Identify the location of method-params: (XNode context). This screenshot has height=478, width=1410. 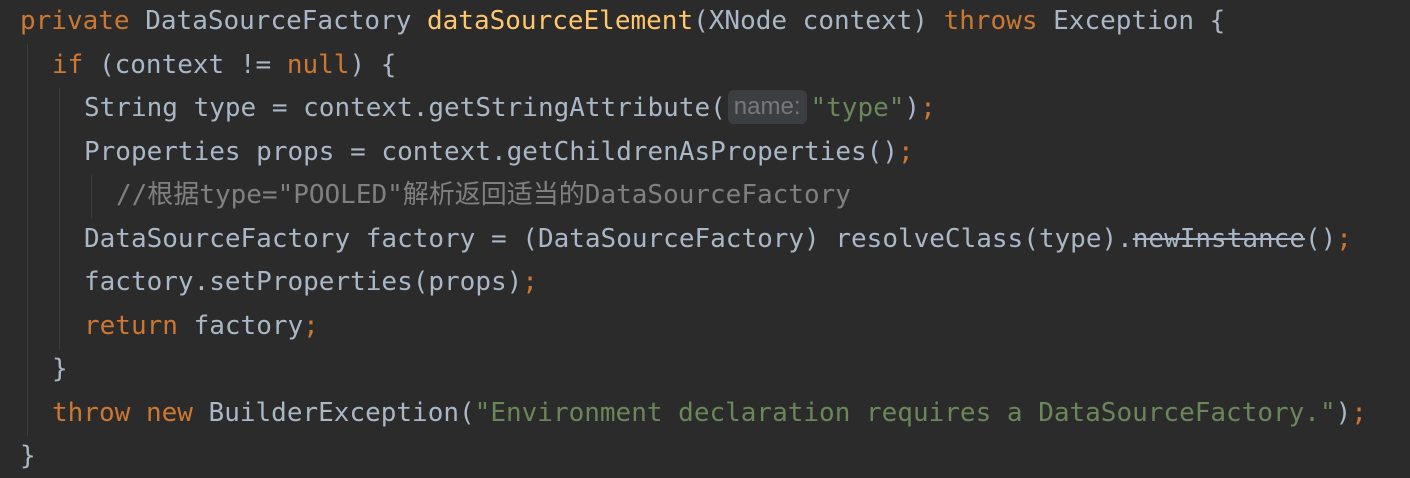
(818, 21).